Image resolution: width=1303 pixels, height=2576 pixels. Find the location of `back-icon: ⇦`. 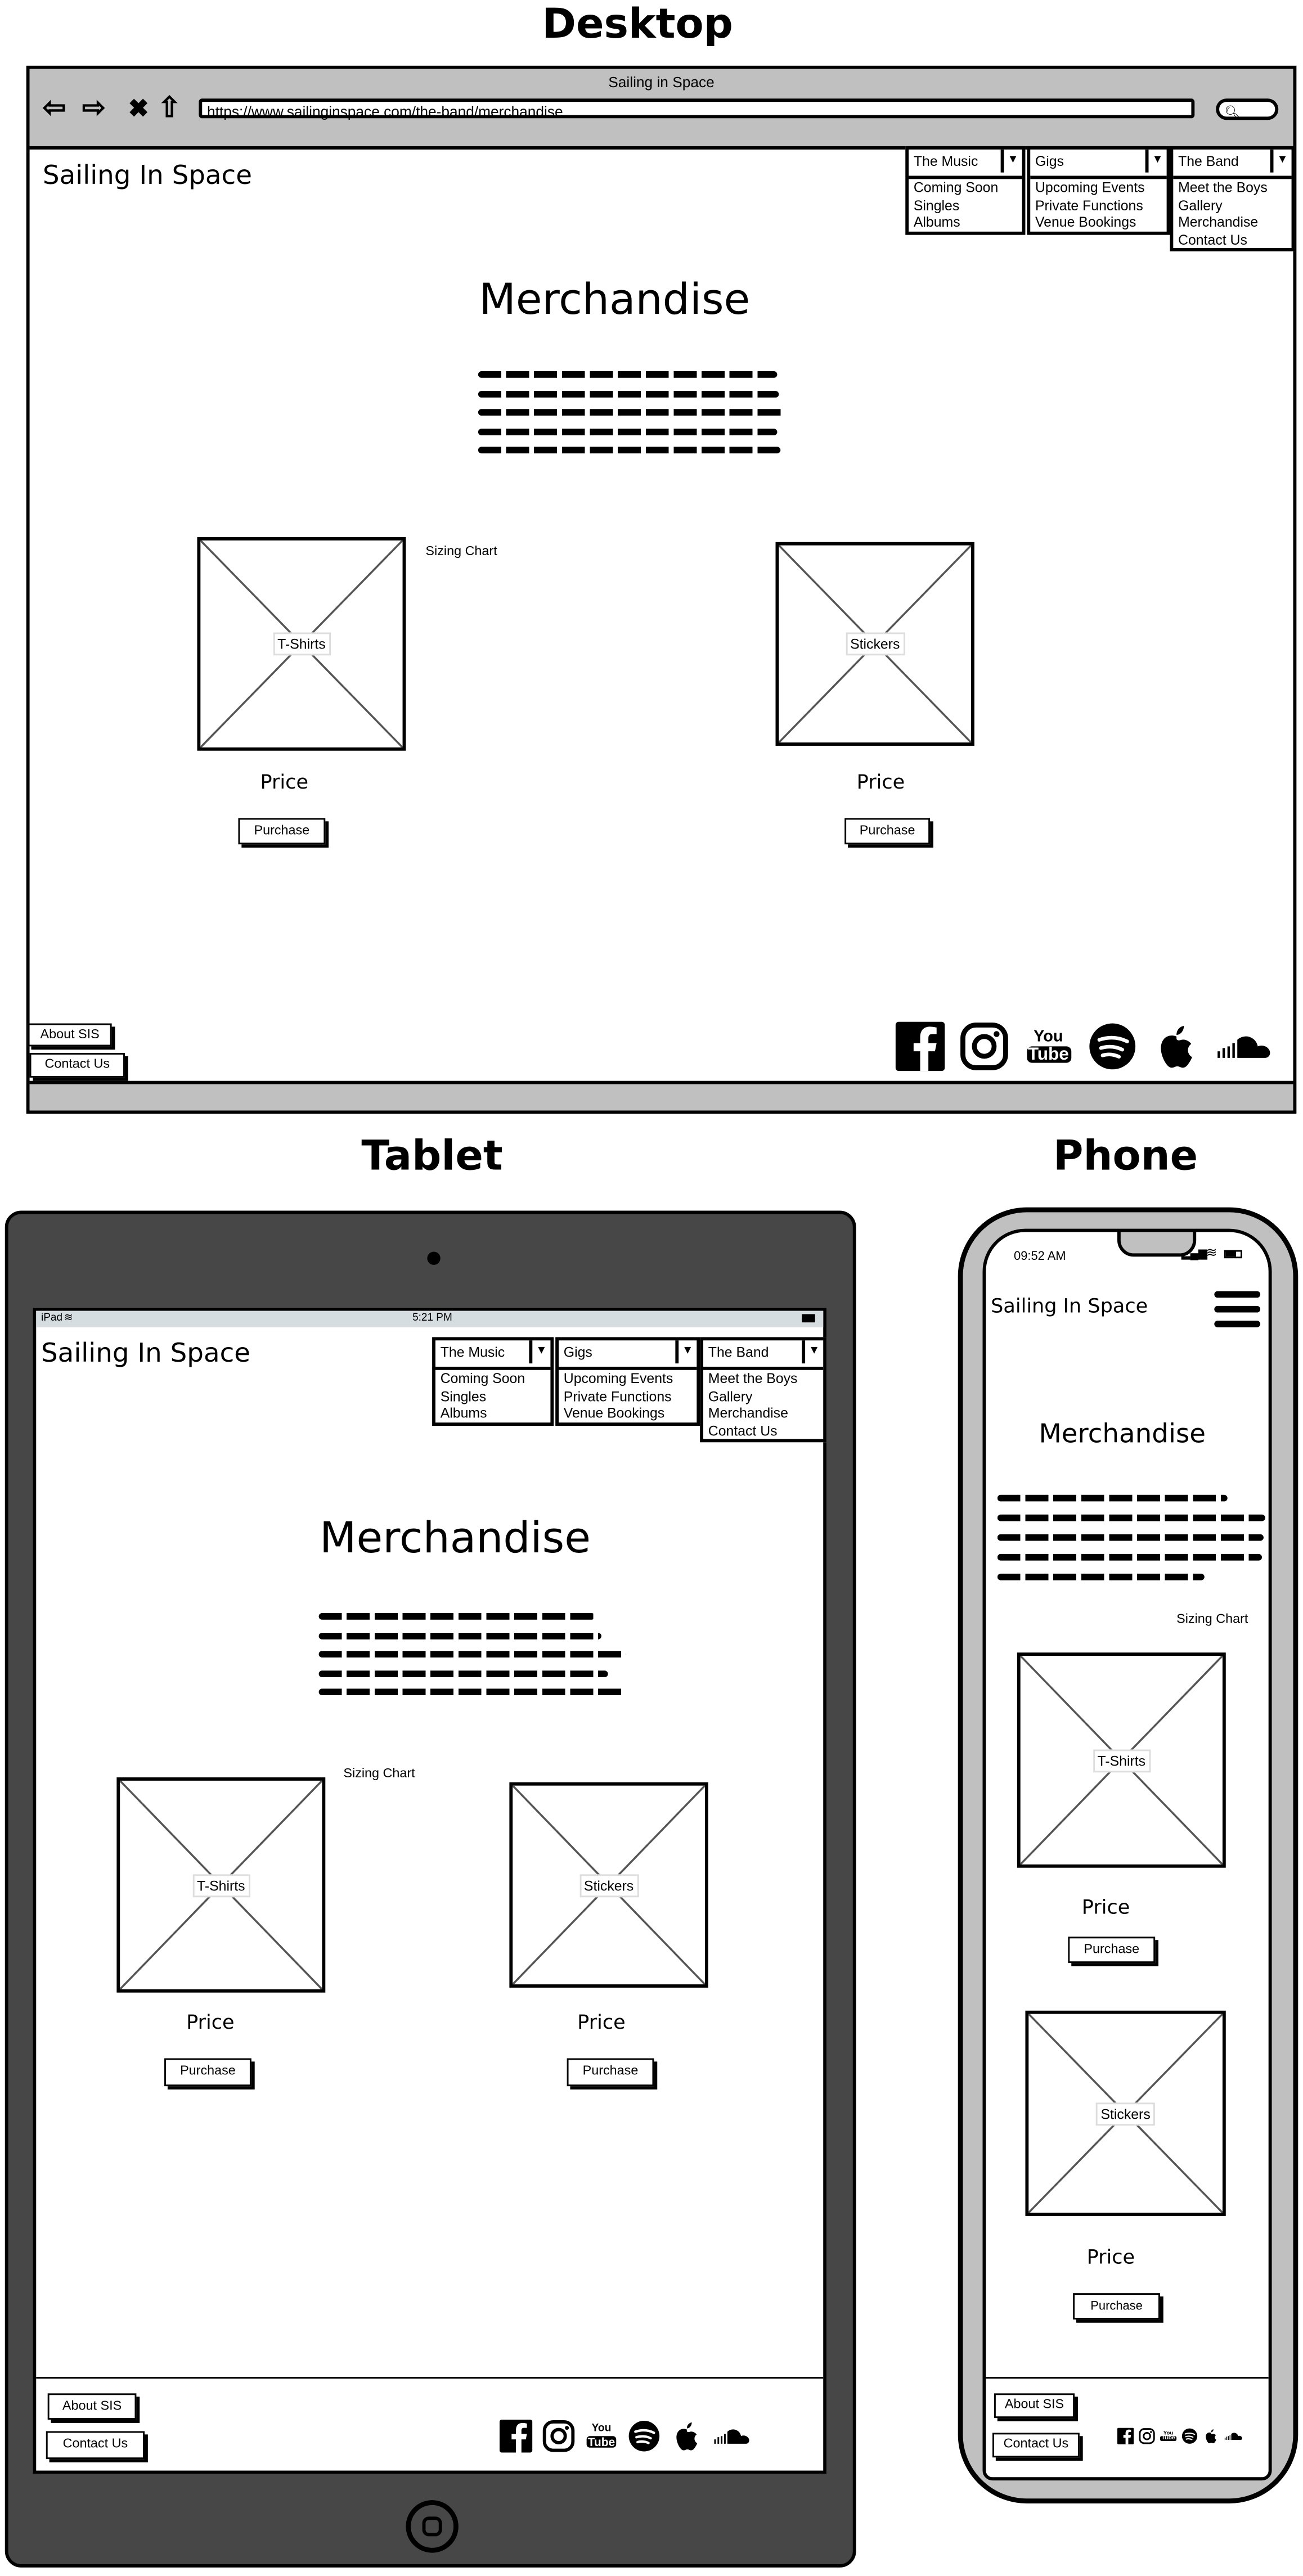

back-icon: ⇦ is located at coordinates (54, 109).